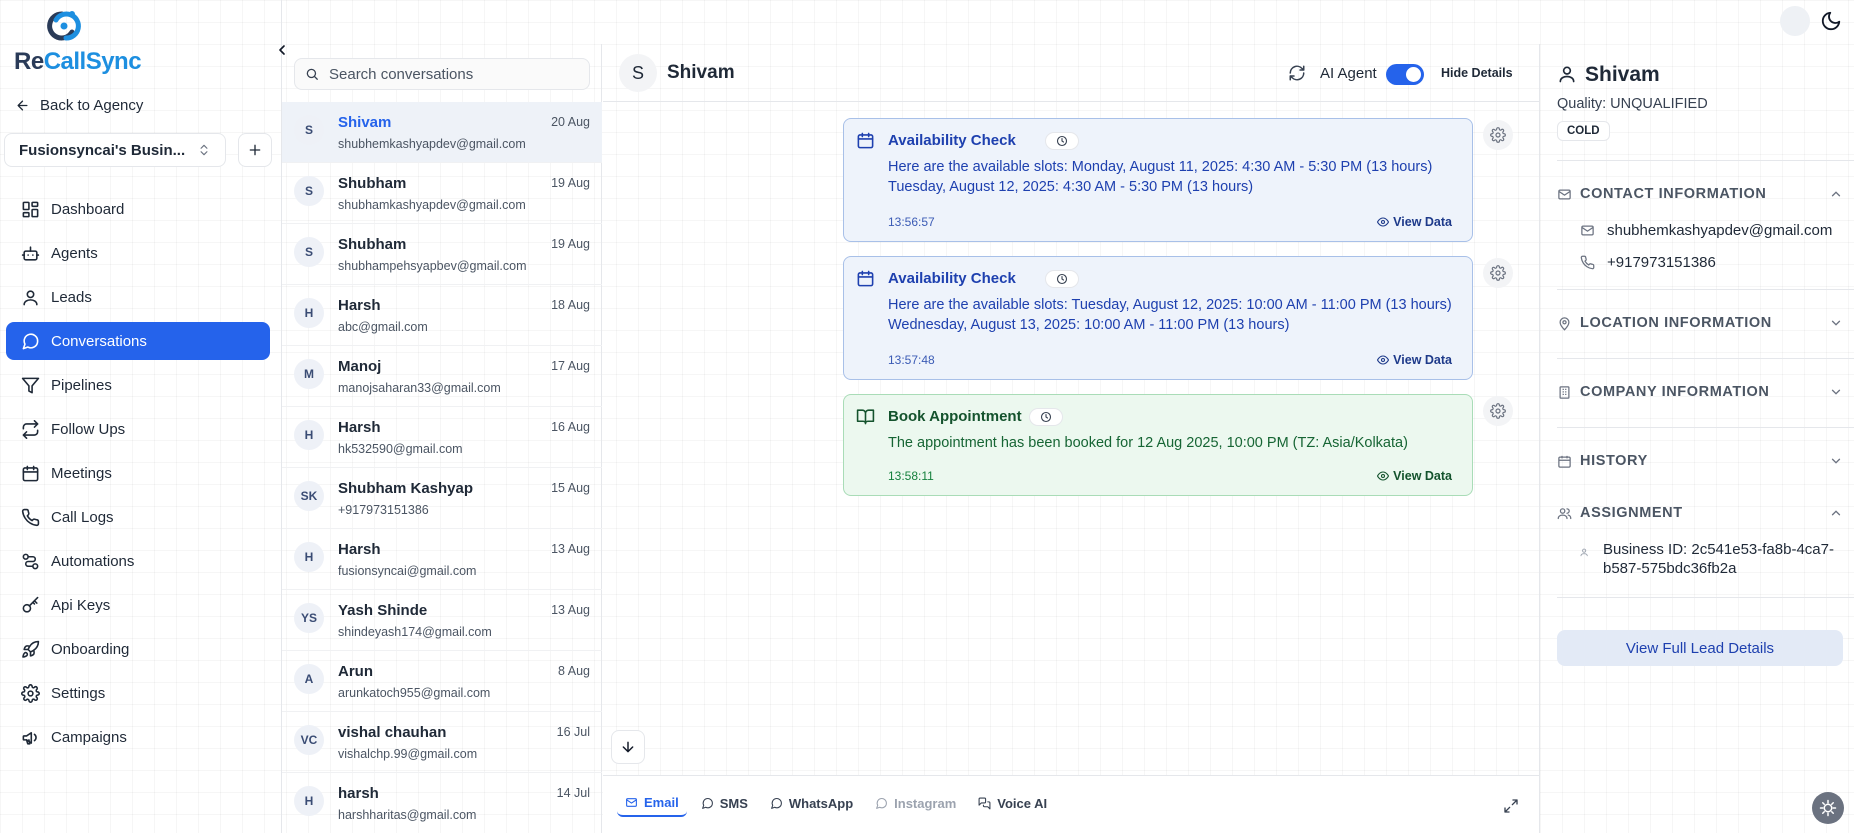 The image size is (1854, 833). I want to click on conversation-name: Arun, so click(355, 671).